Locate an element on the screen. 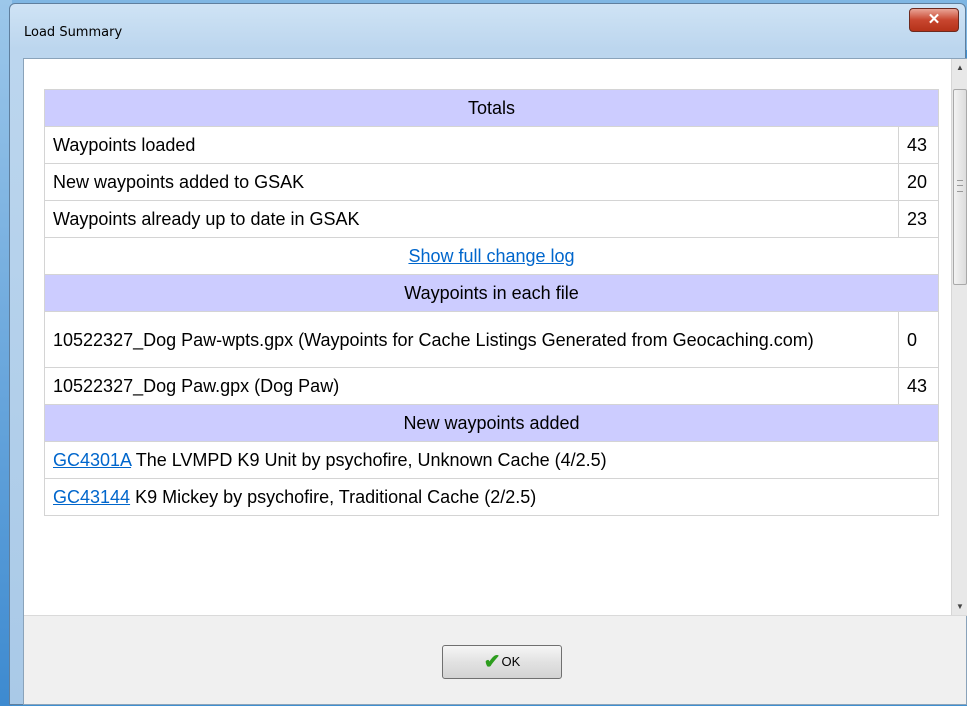  section-header-files: Waypoints in each file is located at coordinates (491, 293).